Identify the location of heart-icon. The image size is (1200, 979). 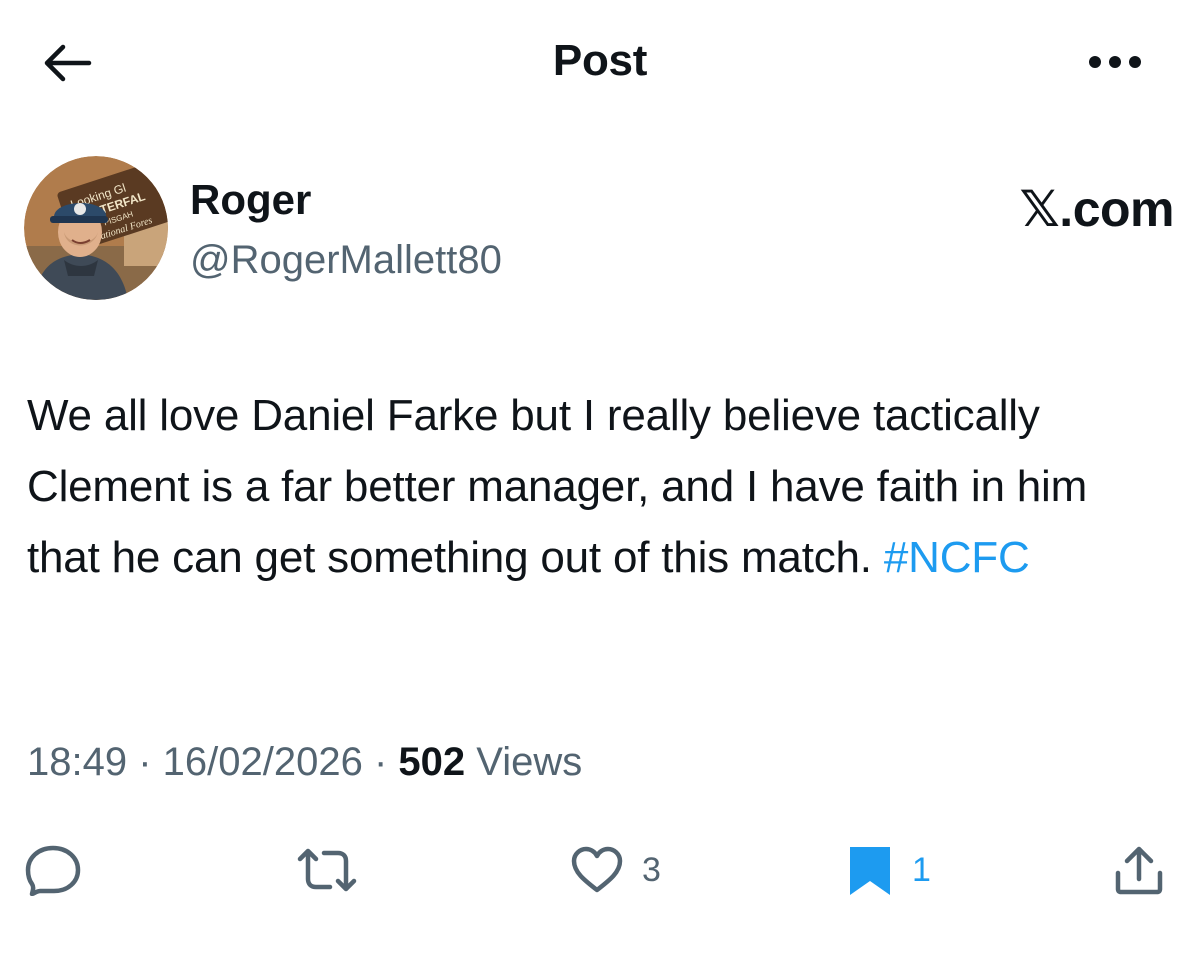
(597, 869).